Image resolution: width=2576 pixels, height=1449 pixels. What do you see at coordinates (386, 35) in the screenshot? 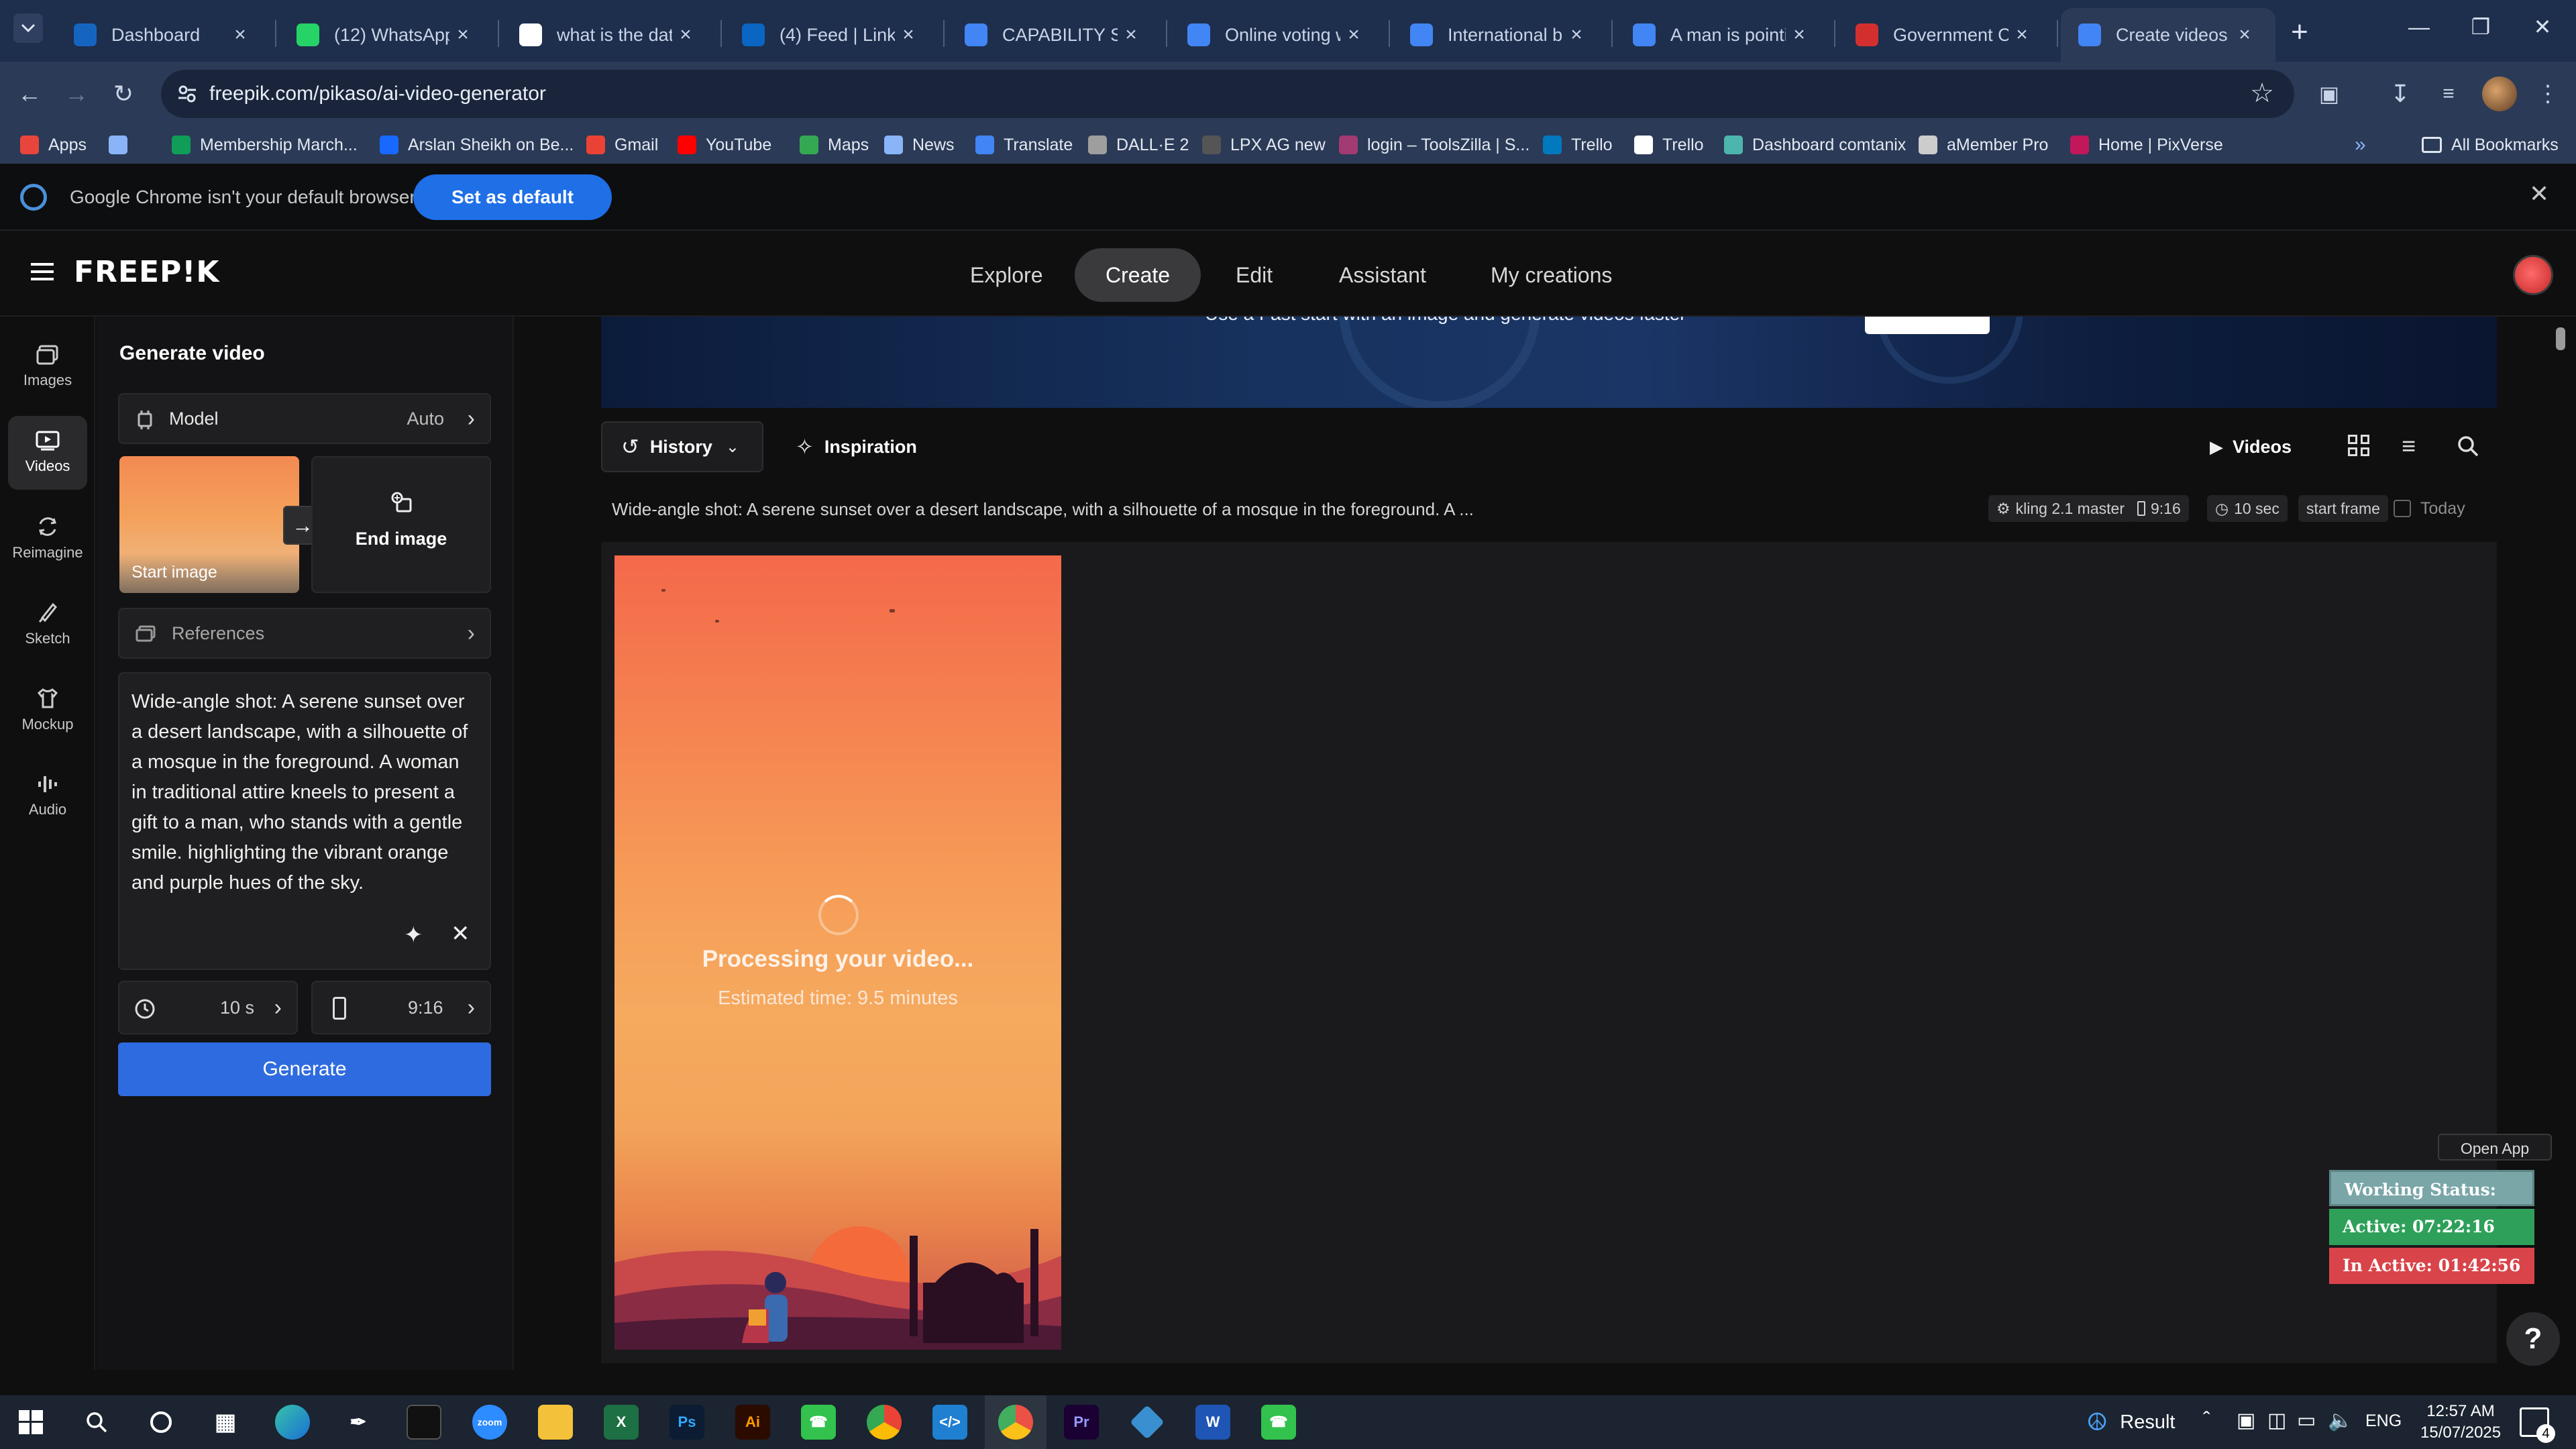
I see `browser-tab: (12) WhatsApp ×` at bounding box center [386, 35].